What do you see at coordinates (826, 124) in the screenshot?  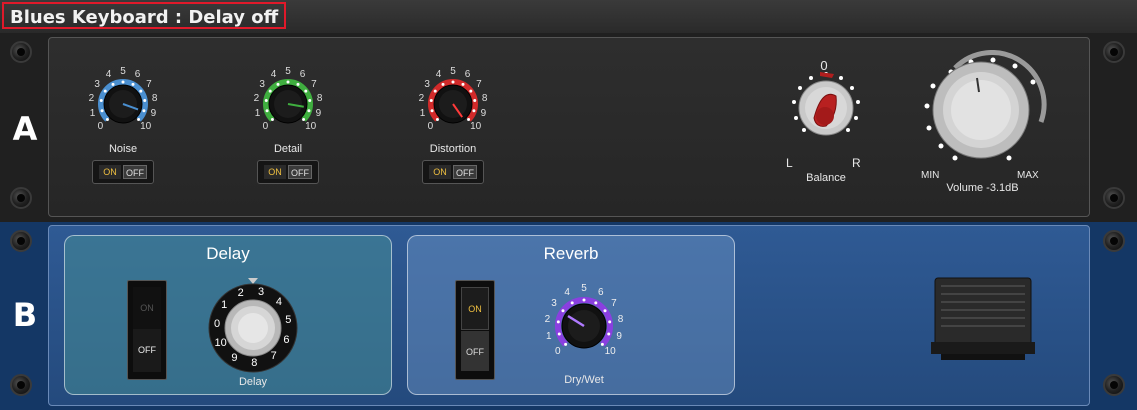 I see `balance-knob-group: 0 L R Balance` at bounding box center [826, 124].